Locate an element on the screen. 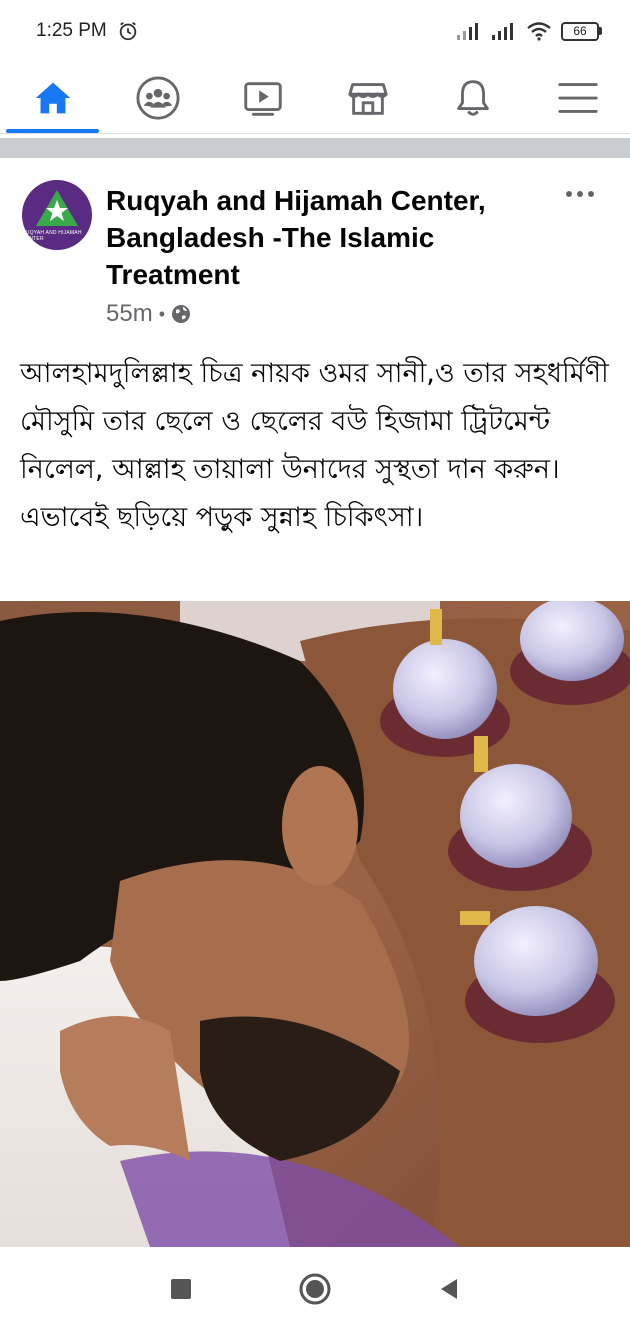 The width and height of the screenshot is (630, 1330). hamburger-icon is located at coordinates (577, 97).